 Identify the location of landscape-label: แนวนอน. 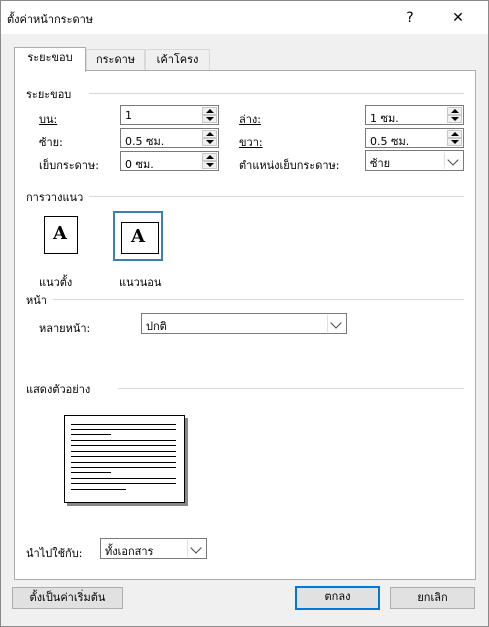
(140, 282).